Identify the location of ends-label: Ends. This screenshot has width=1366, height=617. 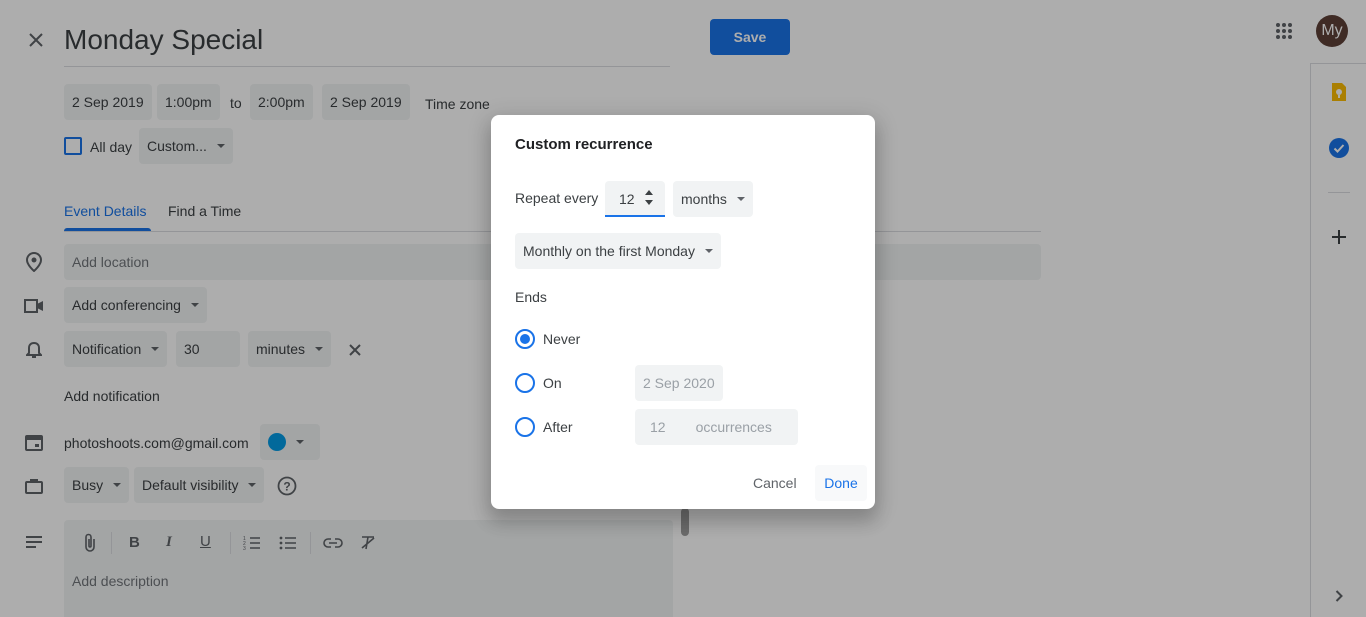
(531, 297).